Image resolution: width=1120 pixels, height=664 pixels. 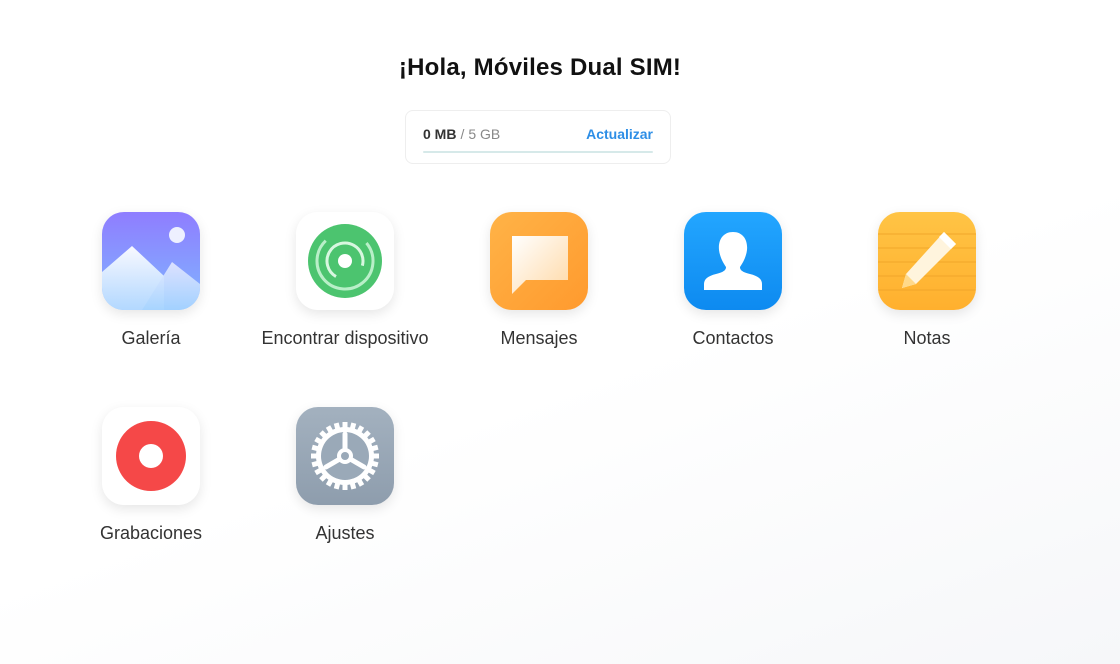 I want to click on find-device-icon, so click(x=345, y=261).